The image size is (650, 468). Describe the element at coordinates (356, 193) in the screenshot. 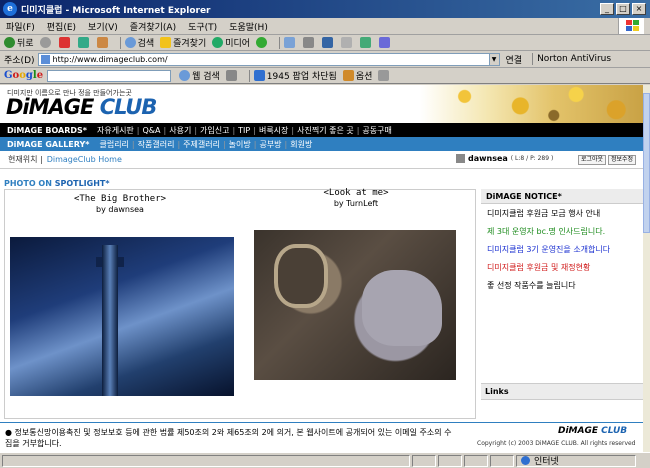

I see `photo-title: <Look at me>` at that location.